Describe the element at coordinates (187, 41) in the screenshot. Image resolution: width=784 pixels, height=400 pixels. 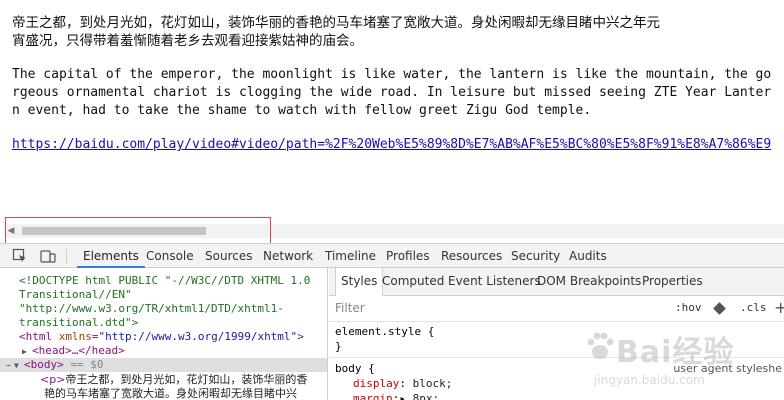
I see `paragraph-chinese-line: 宵盛况，只得带着羞惭随着老乡去观看迎接紫姑神的庙会。` at that location.